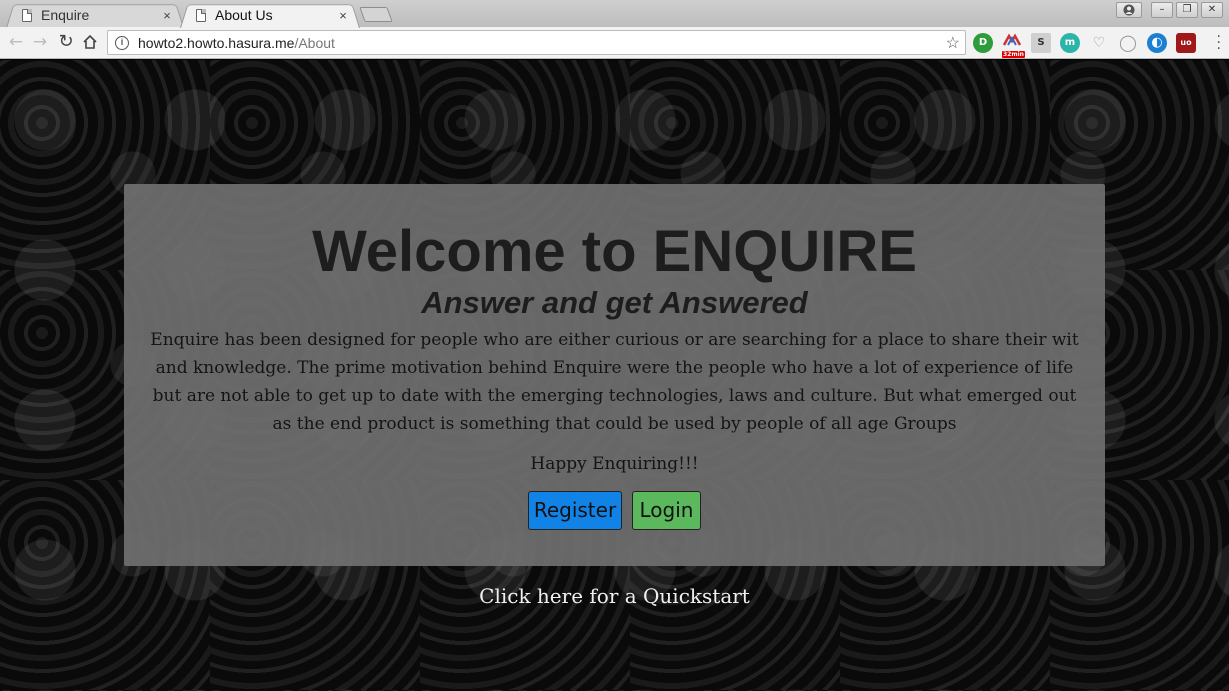 The height and width of the screenshot is (691, 1229). Describe the element at coordinates (614, 14) in the screenshot. I see `browser-titlebar: Enquire × About Us × – ❐ ✕` at that location.